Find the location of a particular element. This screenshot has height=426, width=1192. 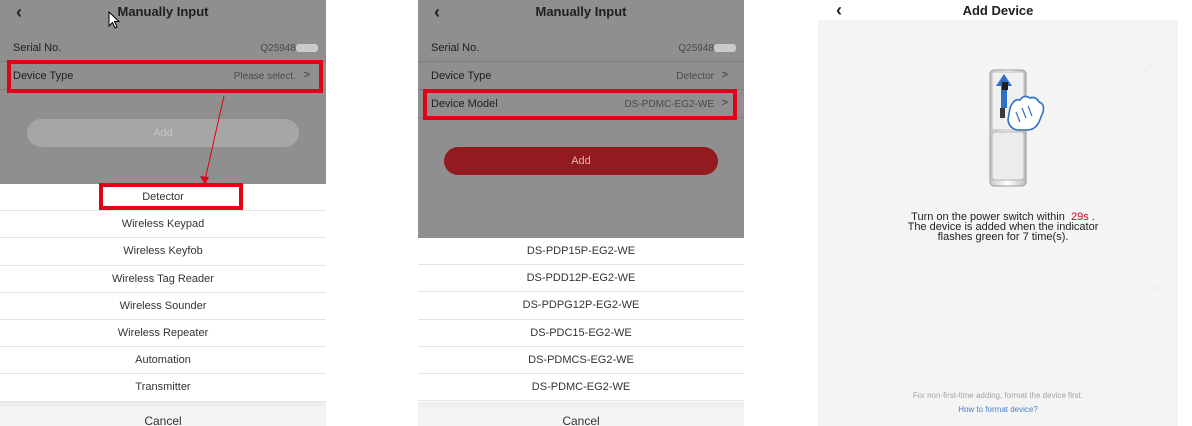

nav-bar: ‹ Manually Input is located at coordinates (581, 13).